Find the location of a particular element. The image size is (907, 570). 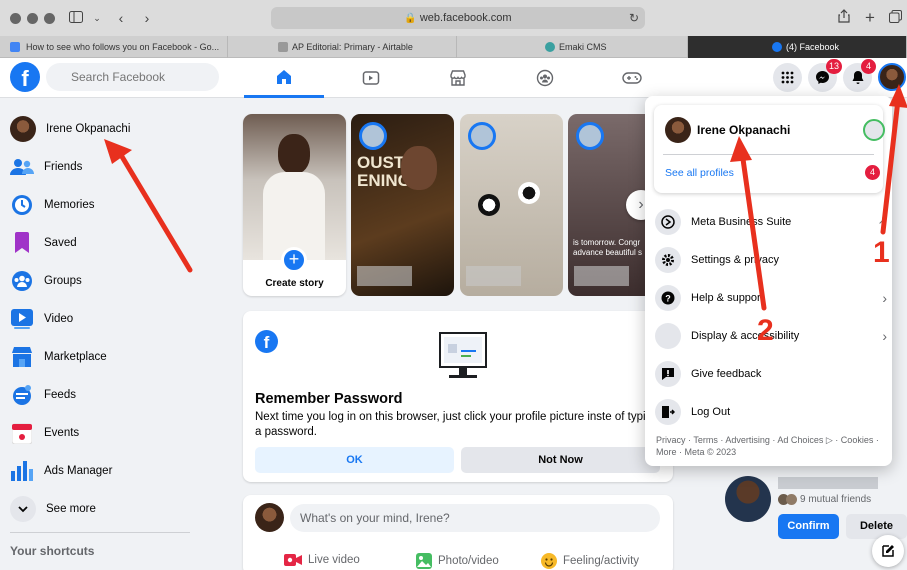

see-all-profiles-link: See all profiles is located at coordinates (699, 173).